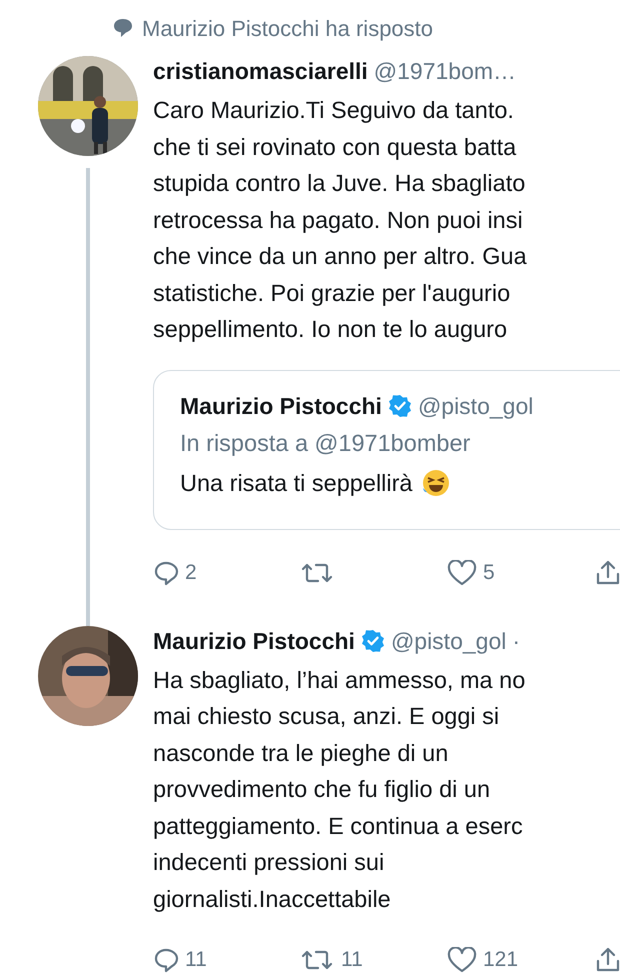 The width and height of the screenshot is (620, 973). Describe the element at coordinates (435, 483) in the screenshot. I see `laughing-emoji-icon` at that location.